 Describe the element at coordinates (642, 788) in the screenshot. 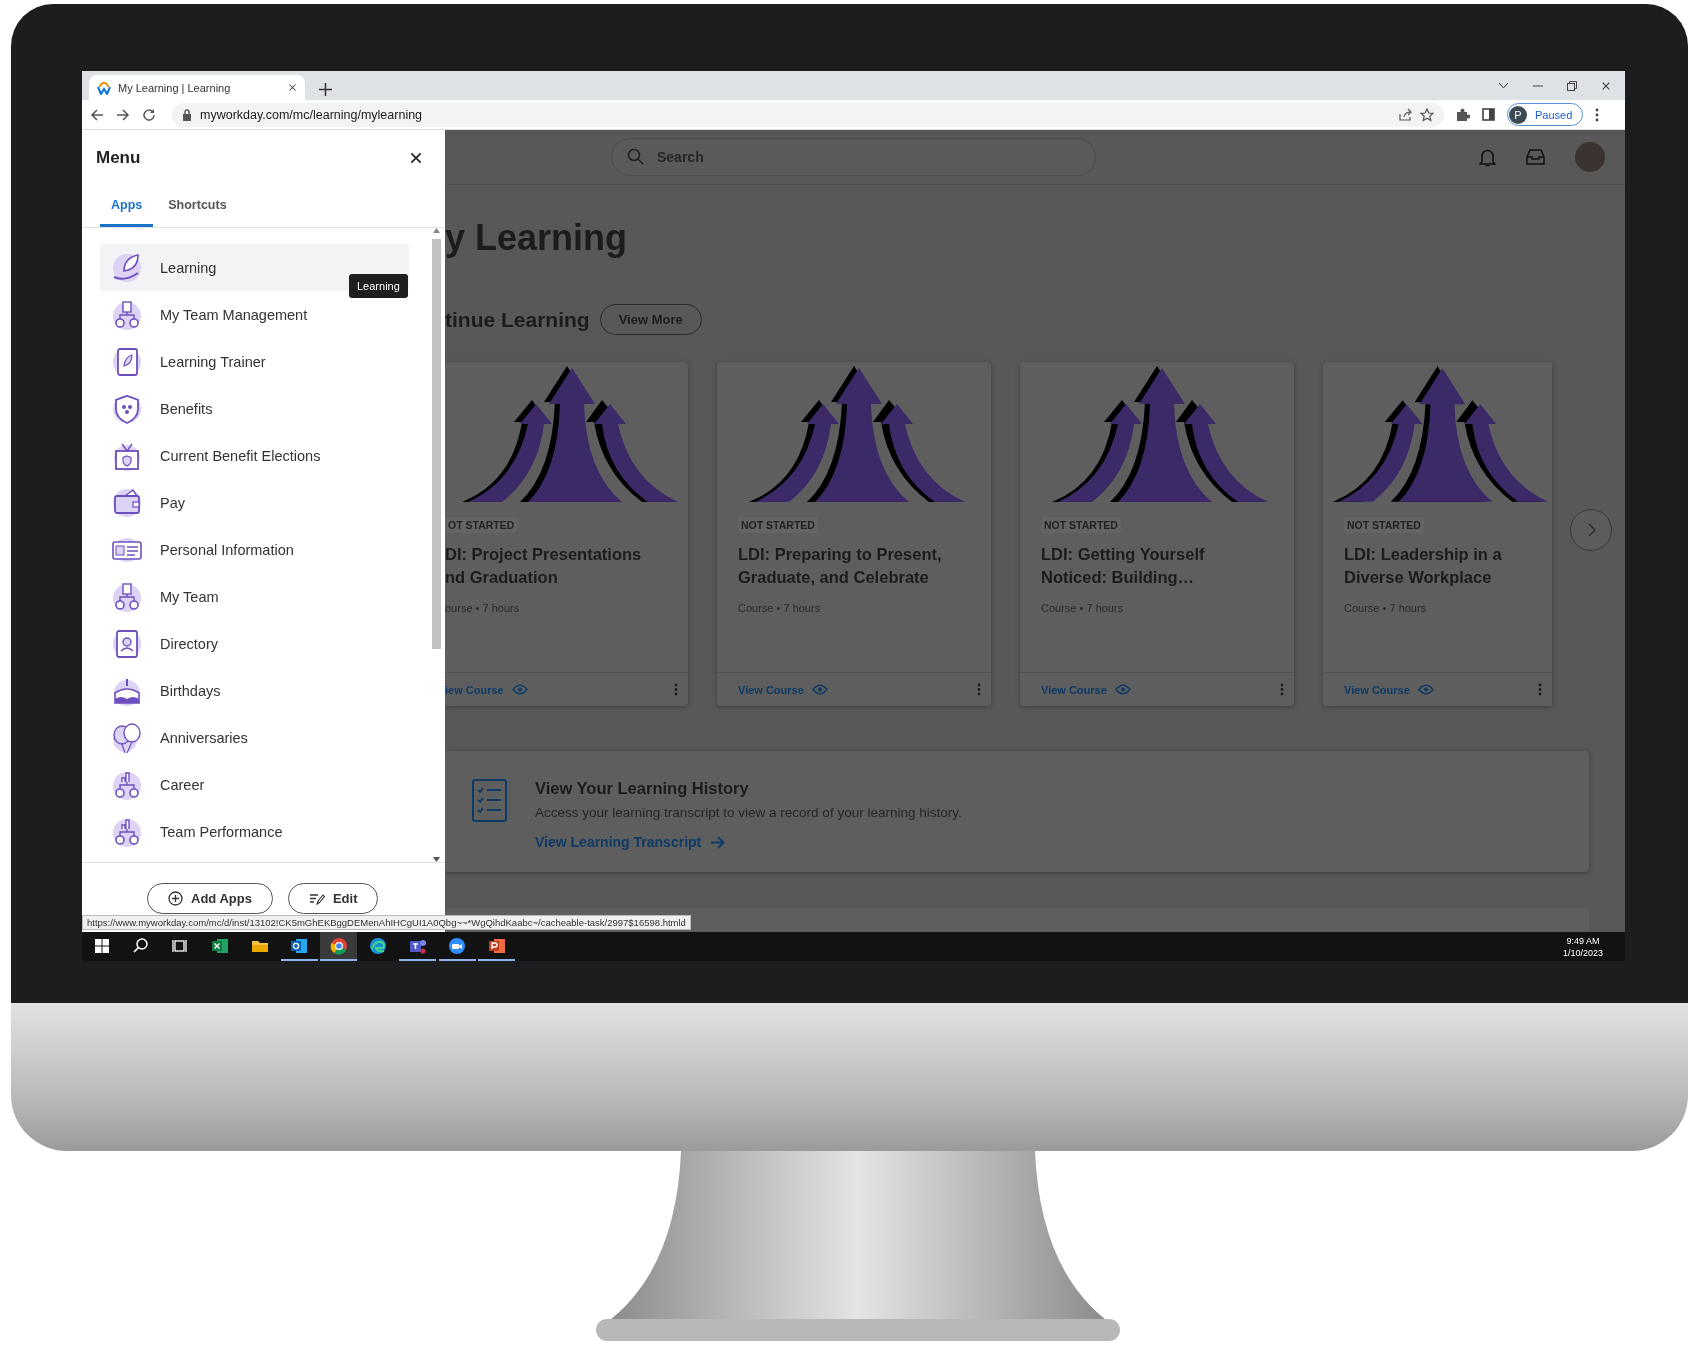

I see `history-title: View Your Learning History` at that location.